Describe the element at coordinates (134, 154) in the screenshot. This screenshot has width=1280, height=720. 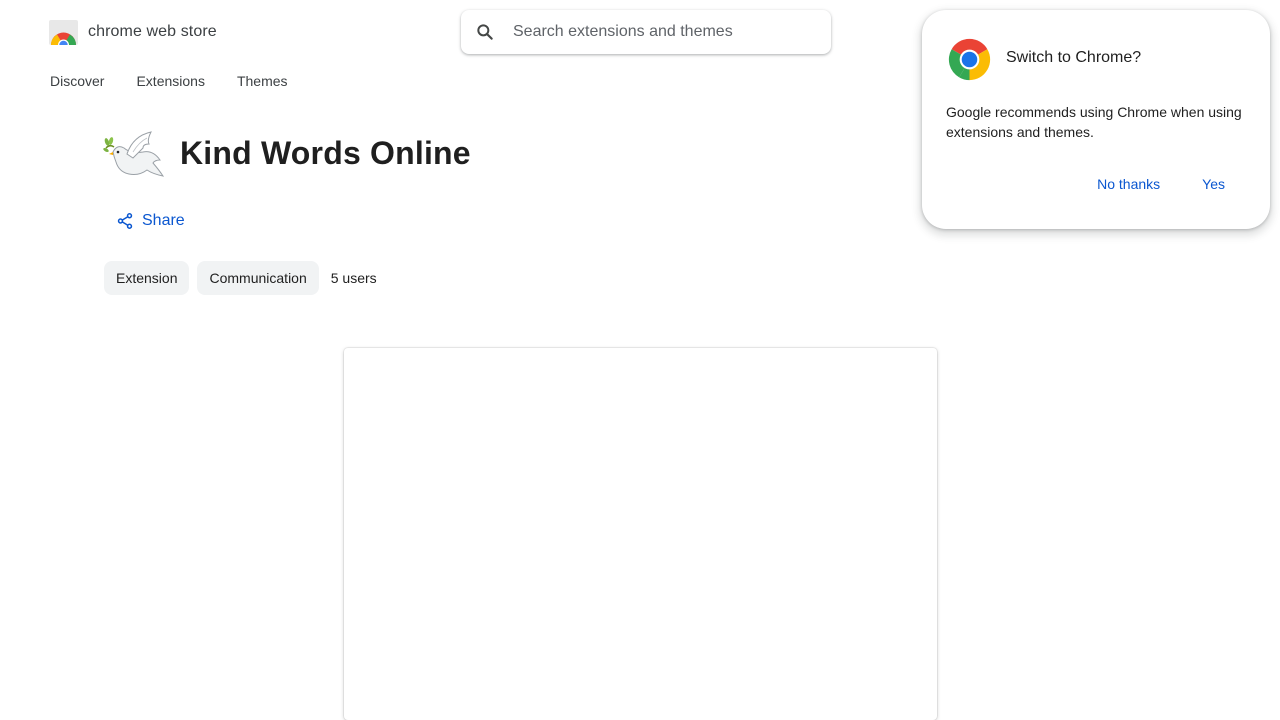
I see `dove-icon` at that location.